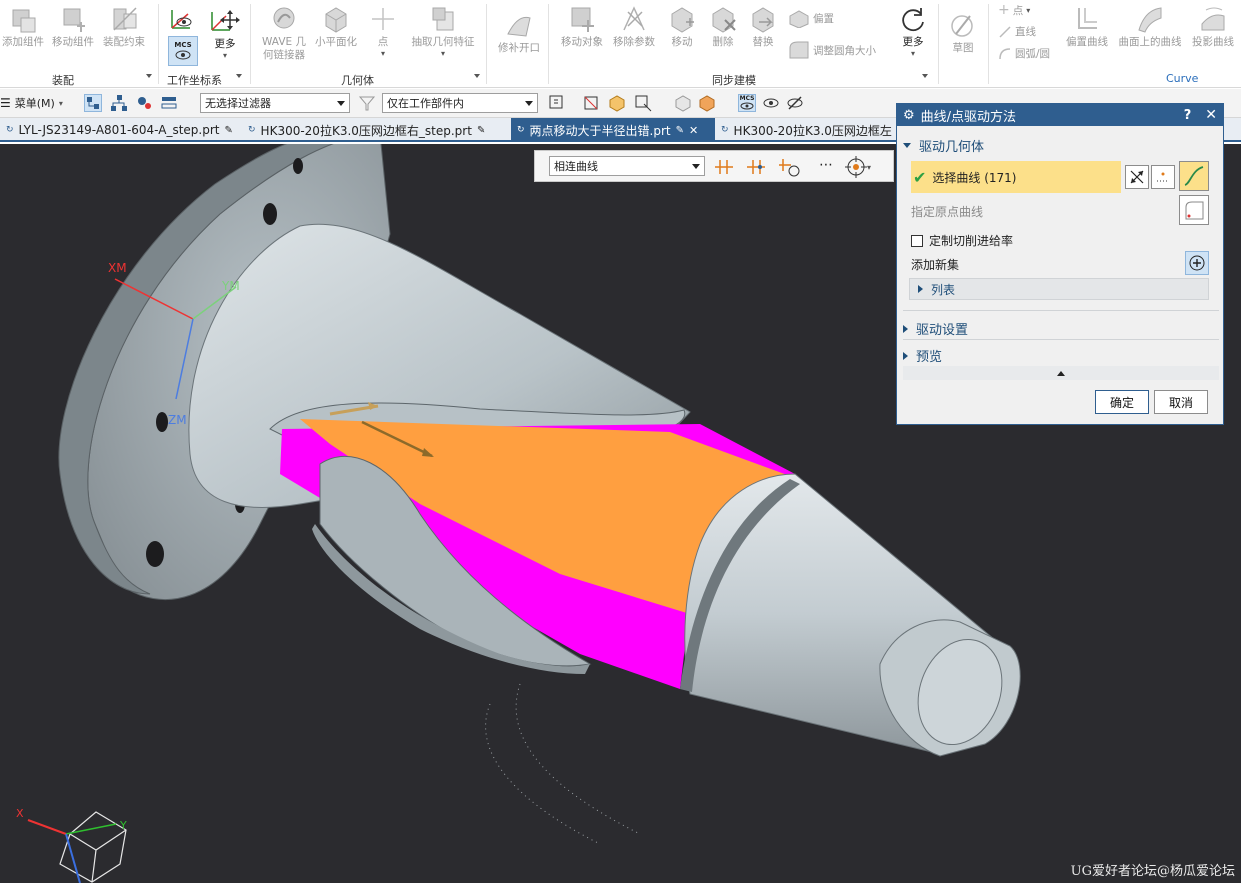 The image size is (1241, 883). I want to click on select-type-icon, so click(557, 103).